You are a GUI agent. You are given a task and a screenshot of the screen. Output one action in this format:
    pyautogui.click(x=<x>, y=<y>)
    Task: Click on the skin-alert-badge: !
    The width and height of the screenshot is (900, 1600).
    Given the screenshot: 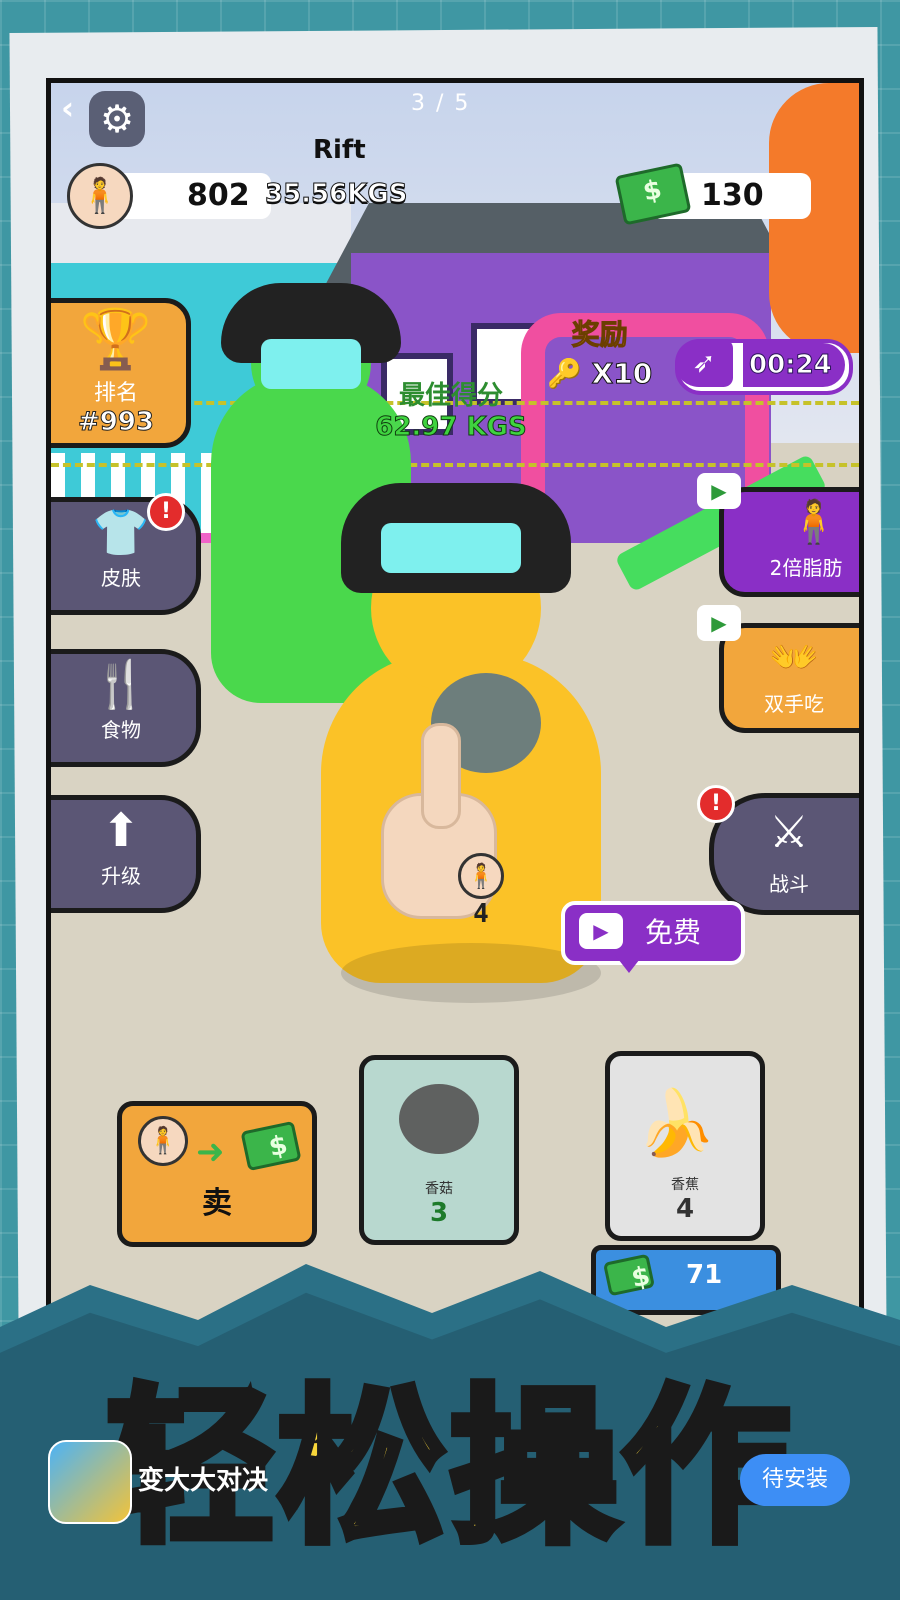 What is the action you would take?
    pyautogui.click(x=166, y=512)
    